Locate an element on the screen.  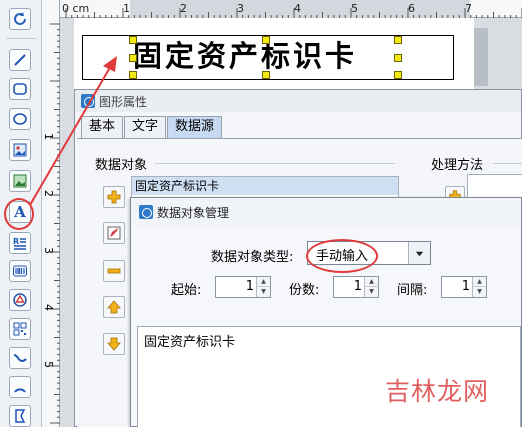
count-stepper: 1 ▲ ▼ is located at coordinates (356, 287).